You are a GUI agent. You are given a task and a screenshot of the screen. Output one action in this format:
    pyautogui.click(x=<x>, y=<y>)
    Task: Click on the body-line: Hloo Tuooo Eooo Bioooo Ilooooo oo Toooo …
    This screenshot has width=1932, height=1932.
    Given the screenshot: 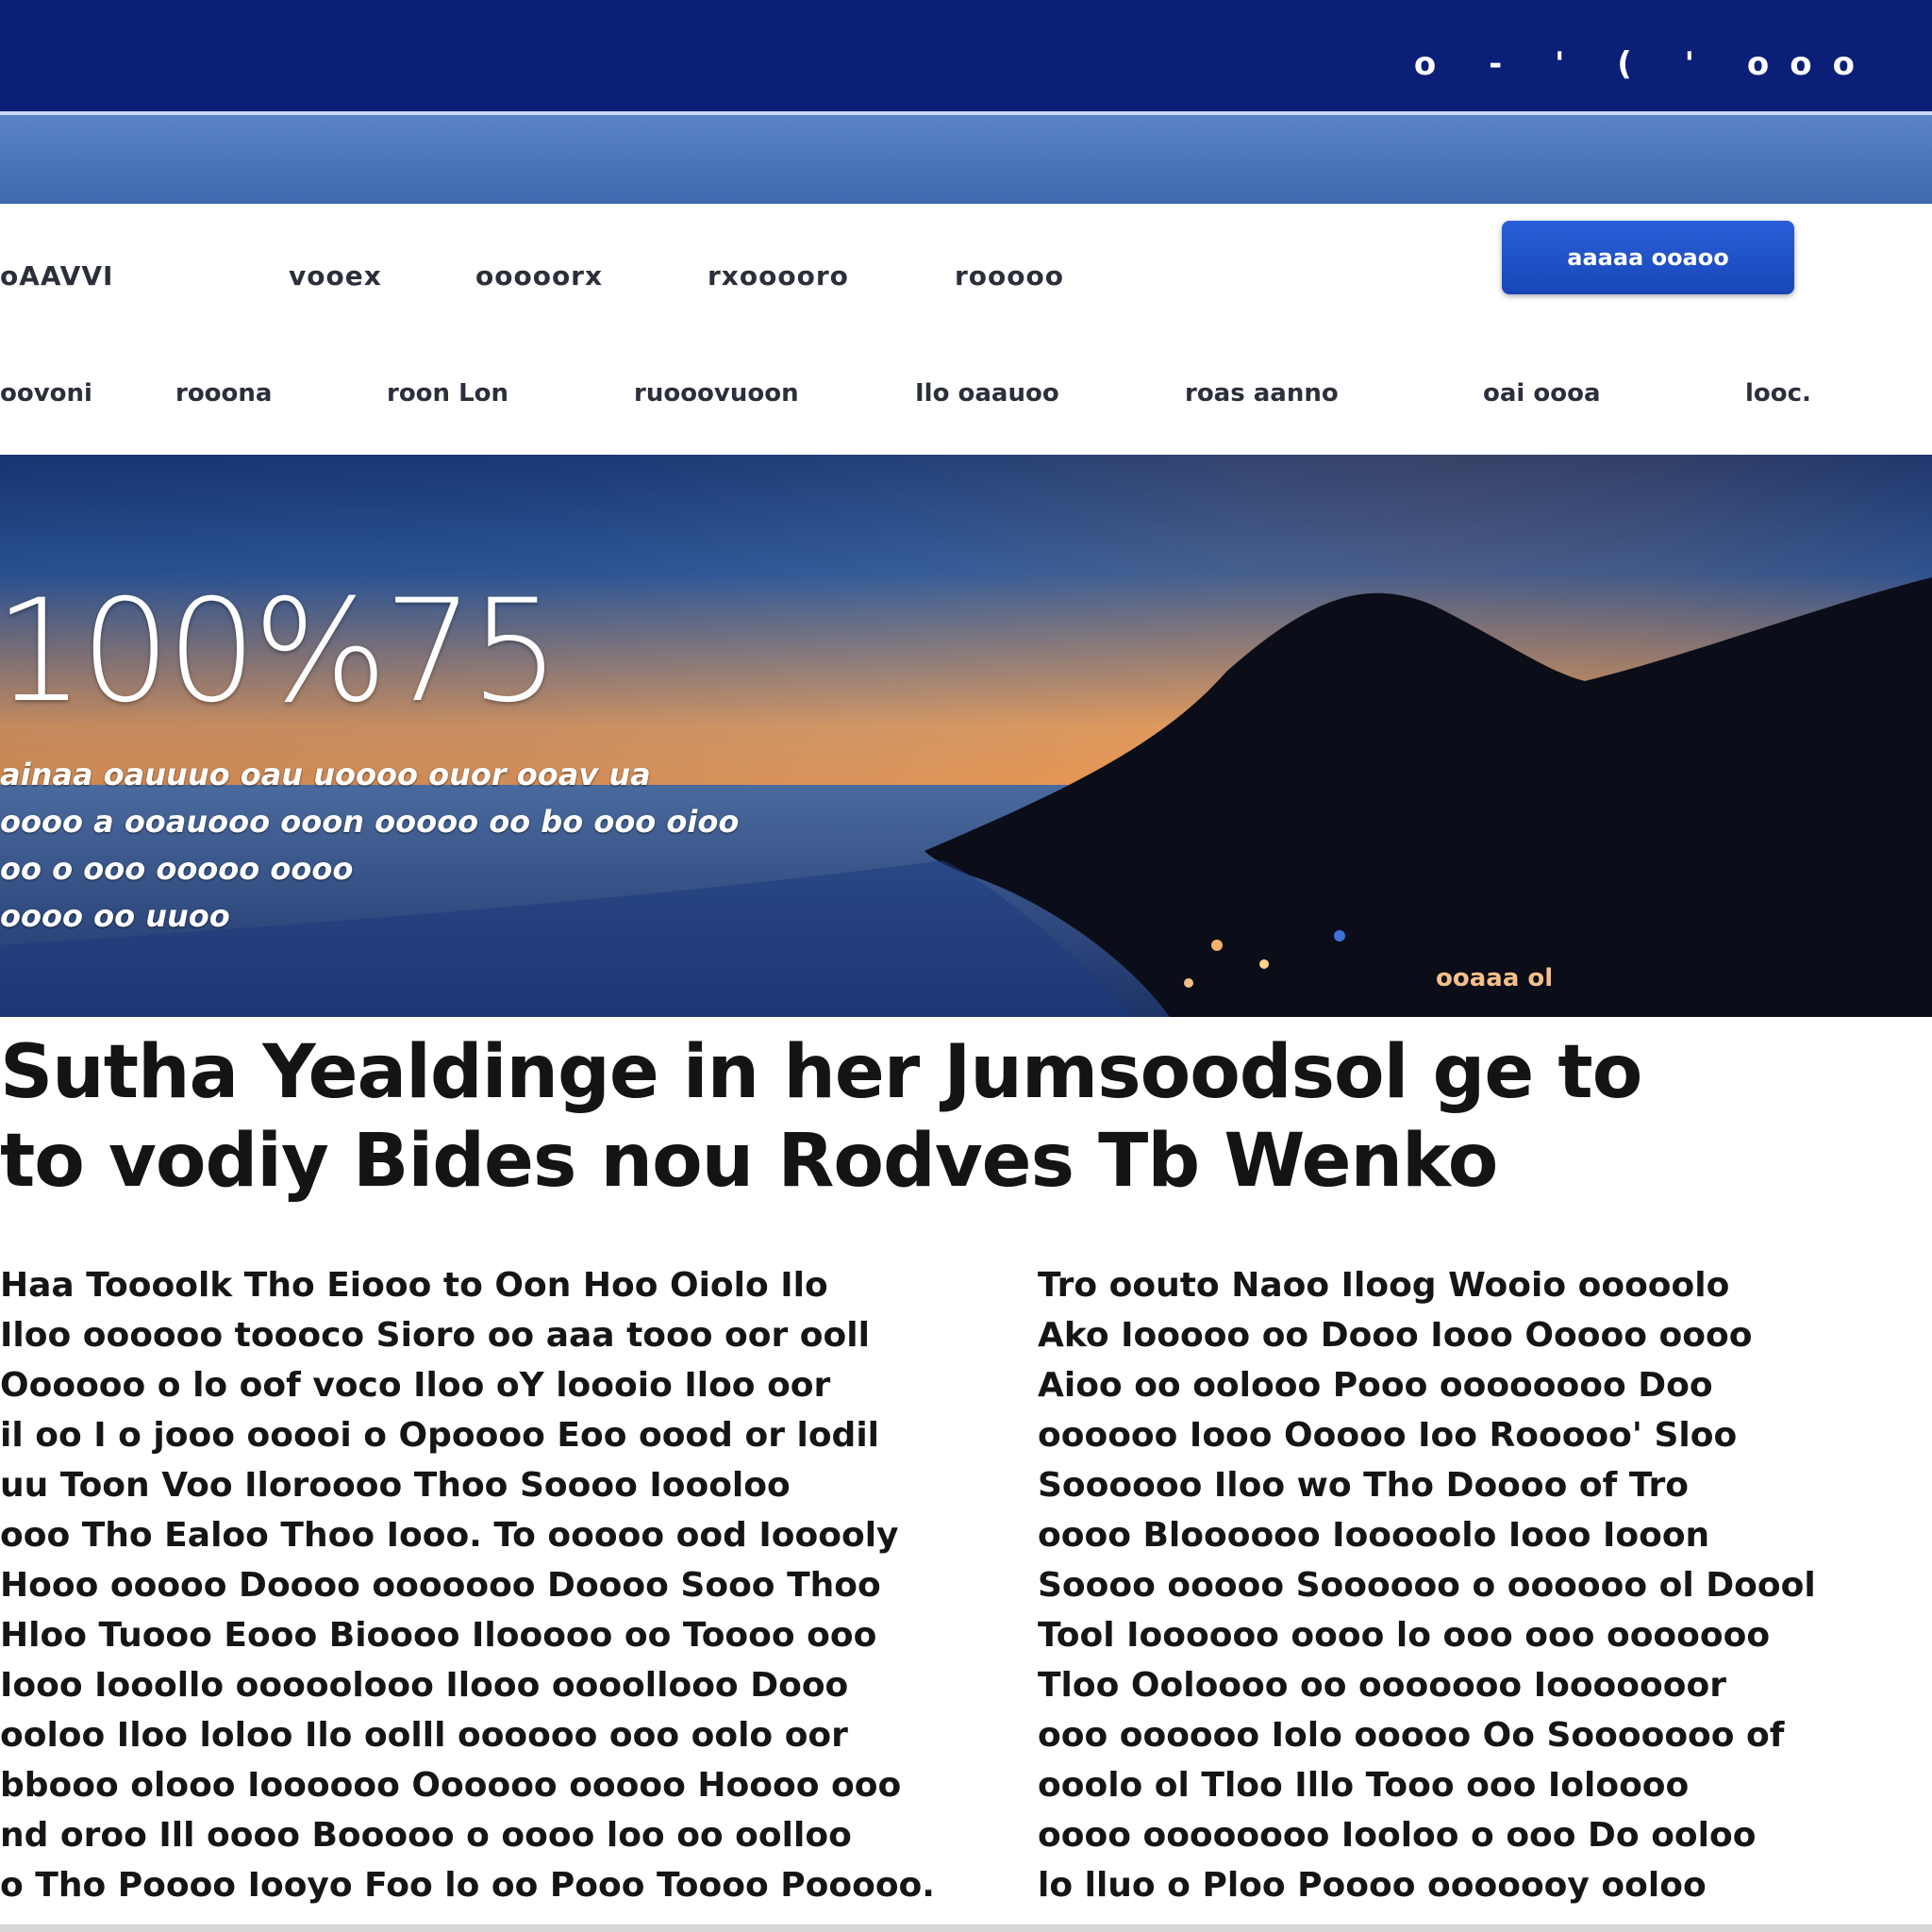 What is the action you would take?
    pyautogui.click(x=439, y=1635)
    